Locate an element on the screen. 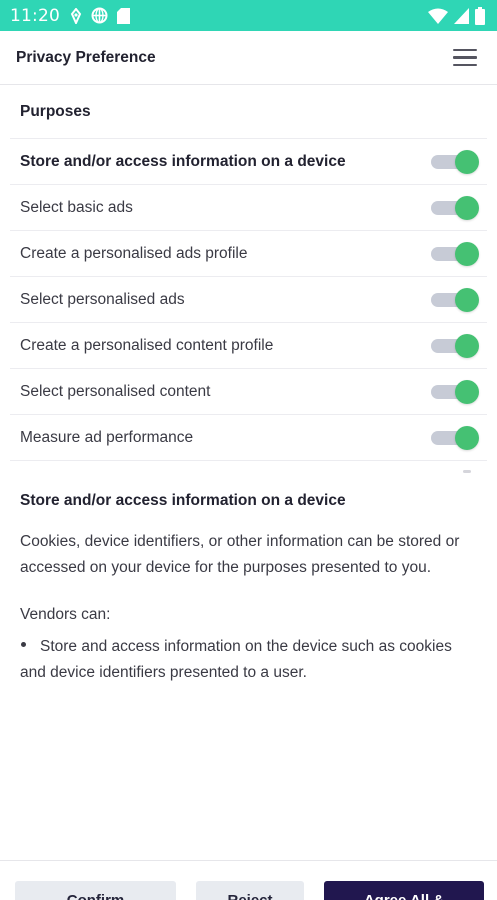  purpose-toggle-basic-ads is located at coordinates (454, 208).